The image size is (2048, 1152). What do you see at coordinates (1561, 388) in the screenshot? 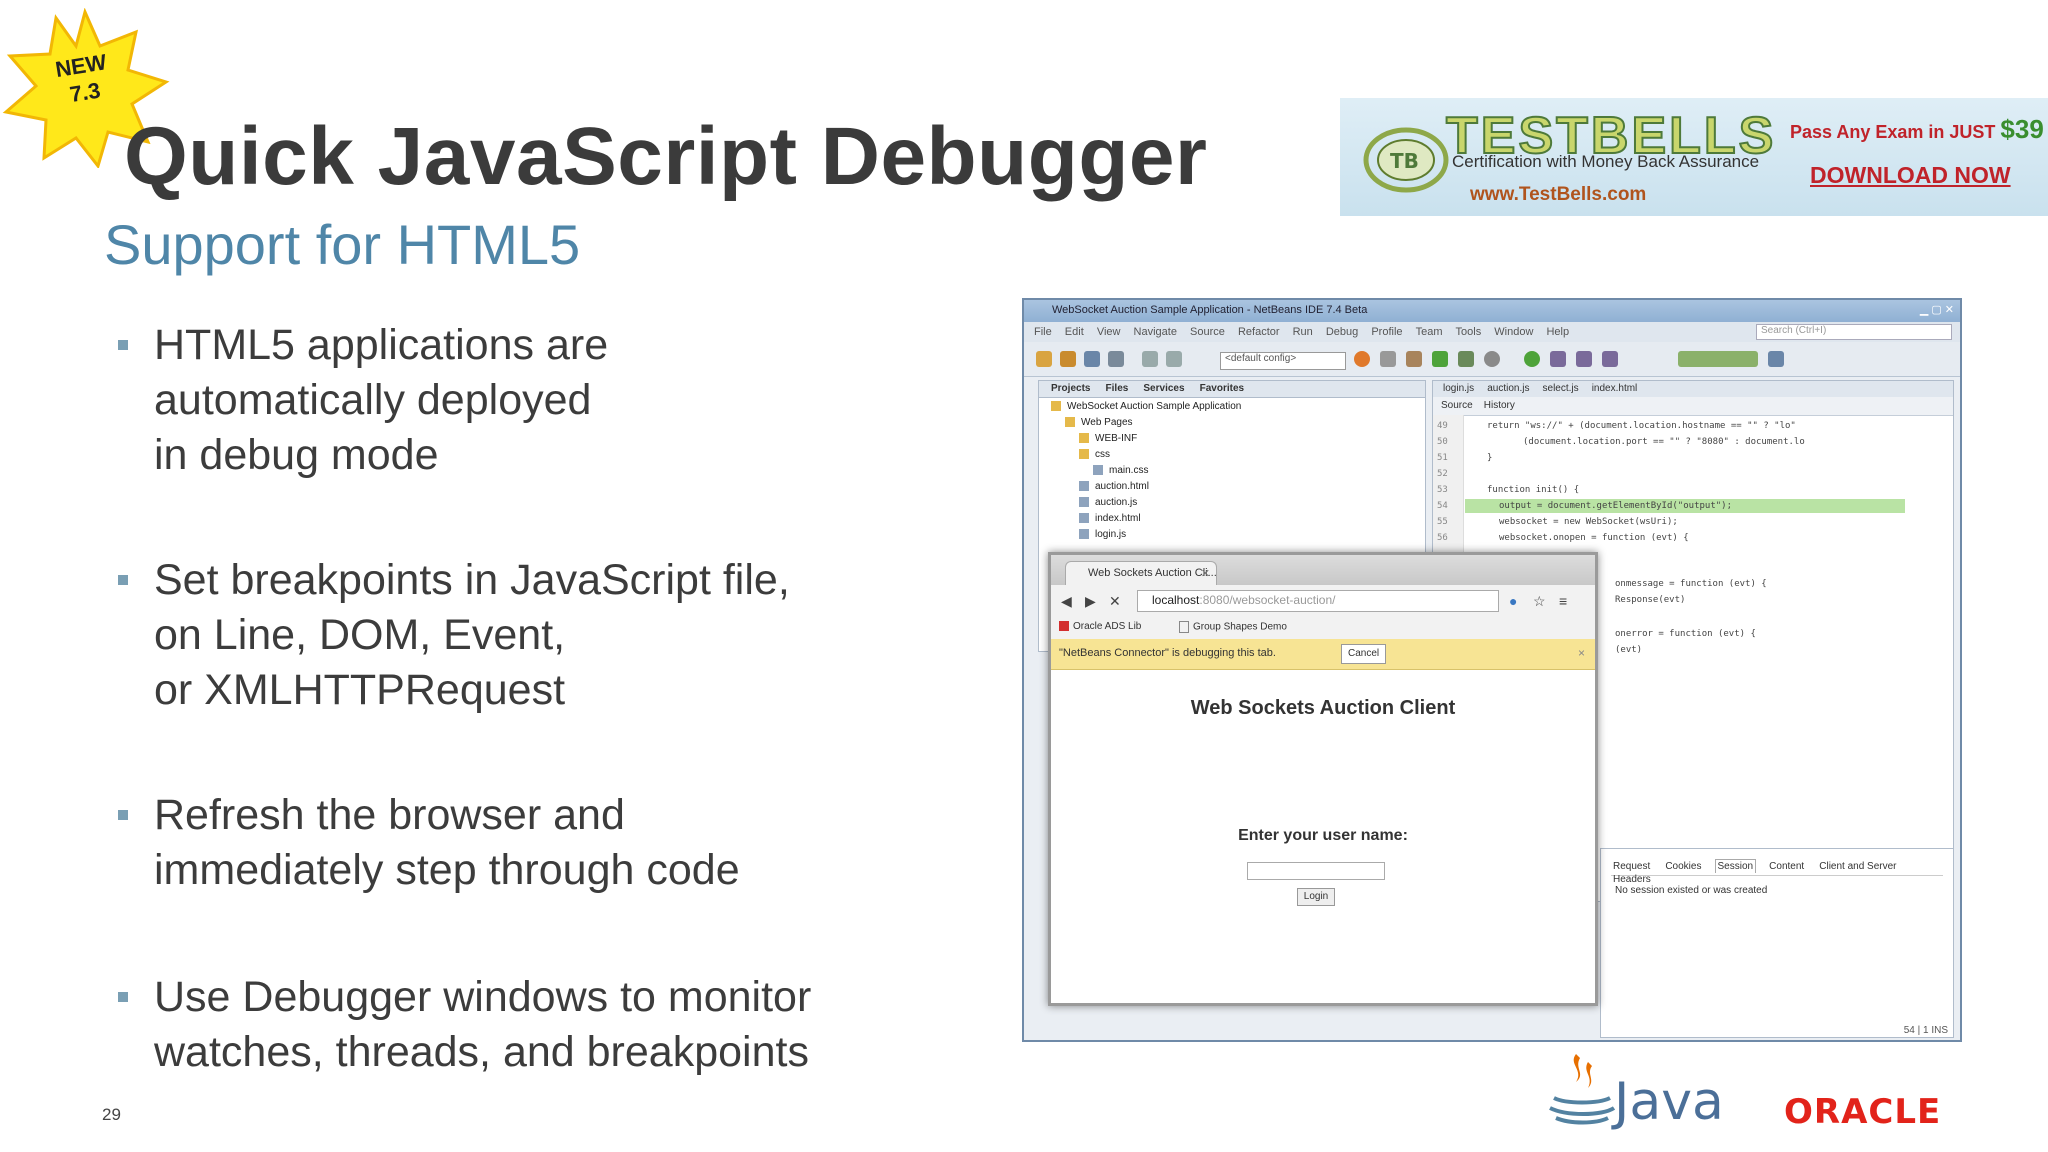
I see `editor-tab: select.js` at bounding box center [1561, 388].